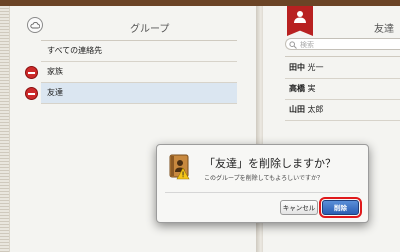 The image size is (400, 252). I want to click on contacts-title: 友達, so click(384, 29).